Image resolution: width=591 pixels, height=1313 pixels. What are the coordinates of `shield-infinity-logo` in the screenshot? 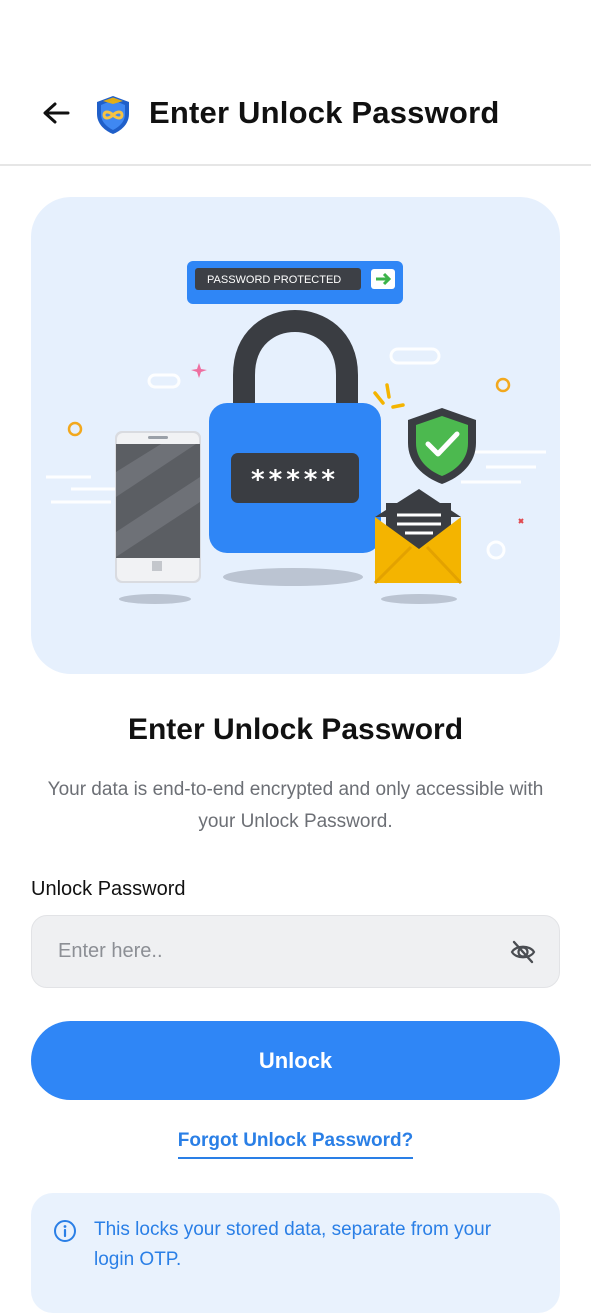 It's located at (113, 115).